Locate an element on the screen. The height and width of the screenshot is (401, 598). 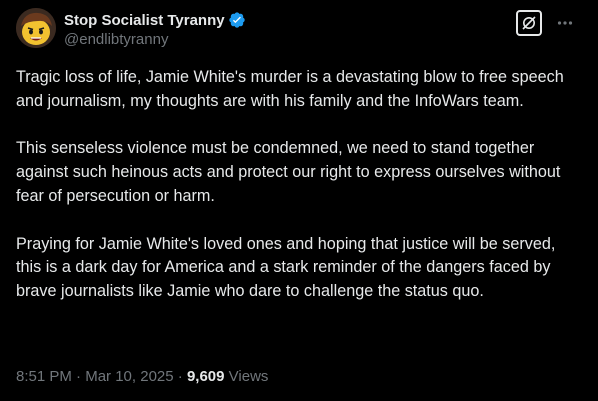
more-dots-icon is located at coordinates (565, 23).